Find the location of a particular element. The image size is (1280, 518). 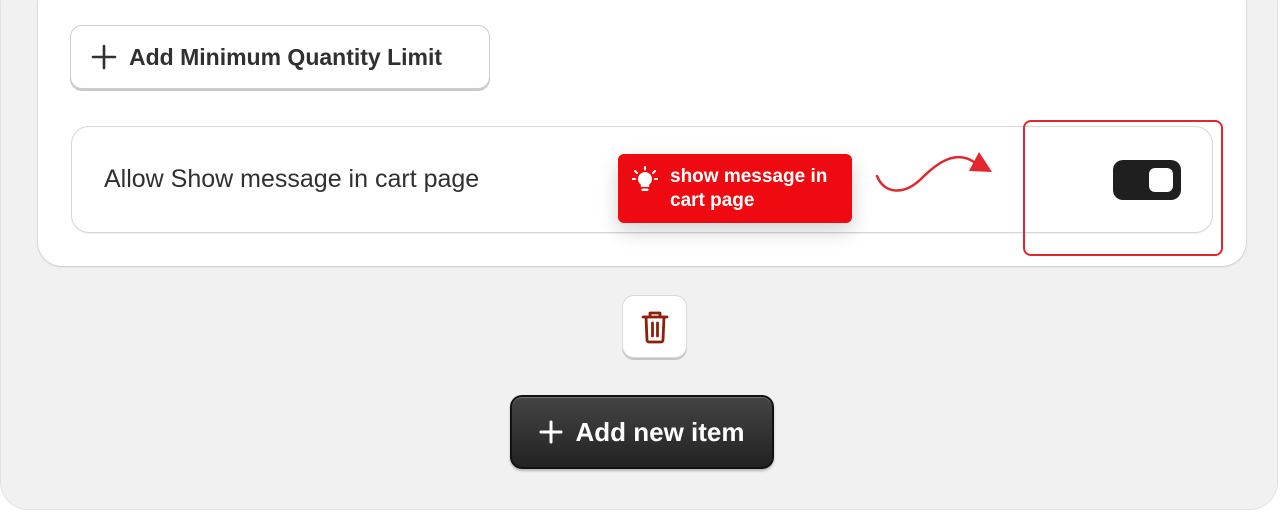

add-new-item-label: Add new item is located at coordinates (660, 431).